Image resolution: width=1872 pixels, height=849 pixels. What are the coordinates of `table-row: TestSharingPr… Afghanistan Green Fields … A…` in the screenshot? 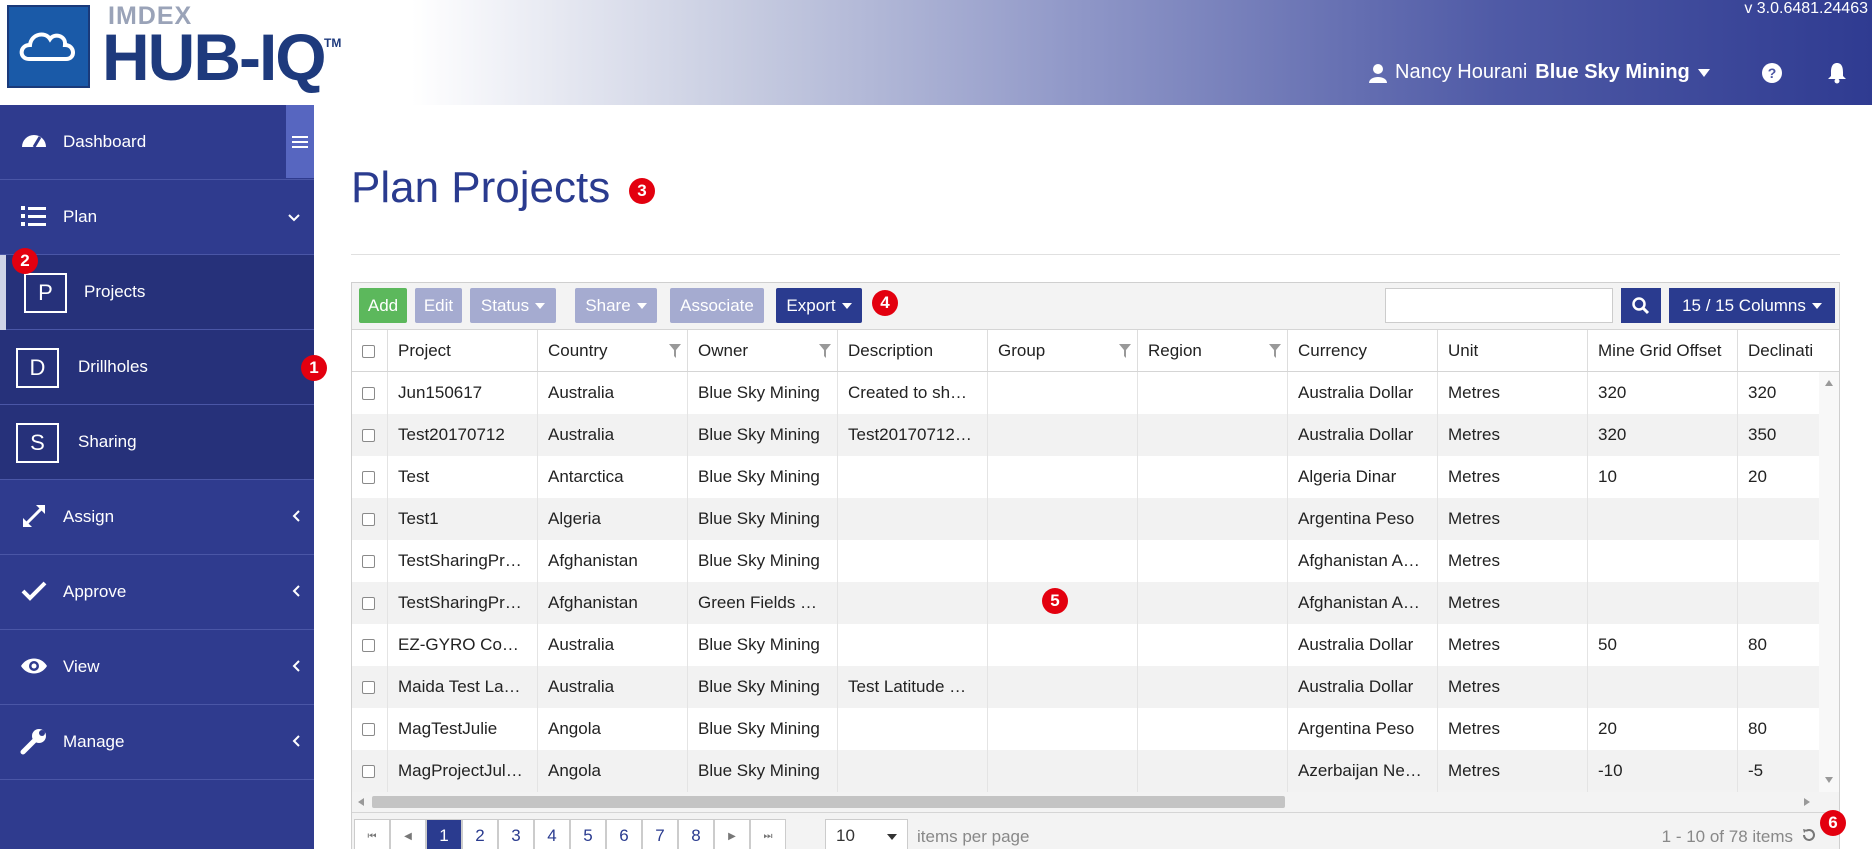 It's located at (1085, 603).